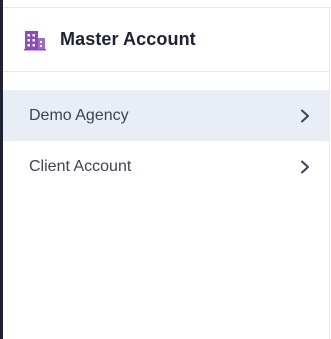 This screenshot has width=331, height=339. I want to click on account-item-label: Demo Agency, so click(79, 115).